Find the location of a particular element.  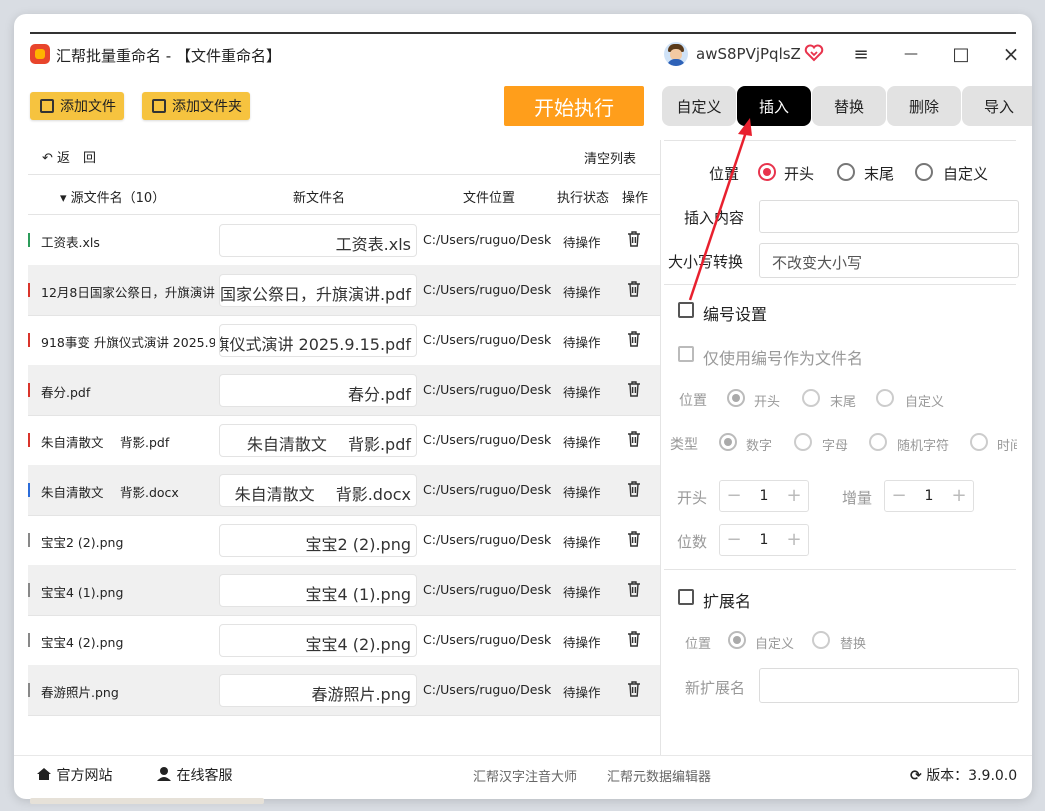

position-end-label: 末尾 is located at coordinates (879, 173).